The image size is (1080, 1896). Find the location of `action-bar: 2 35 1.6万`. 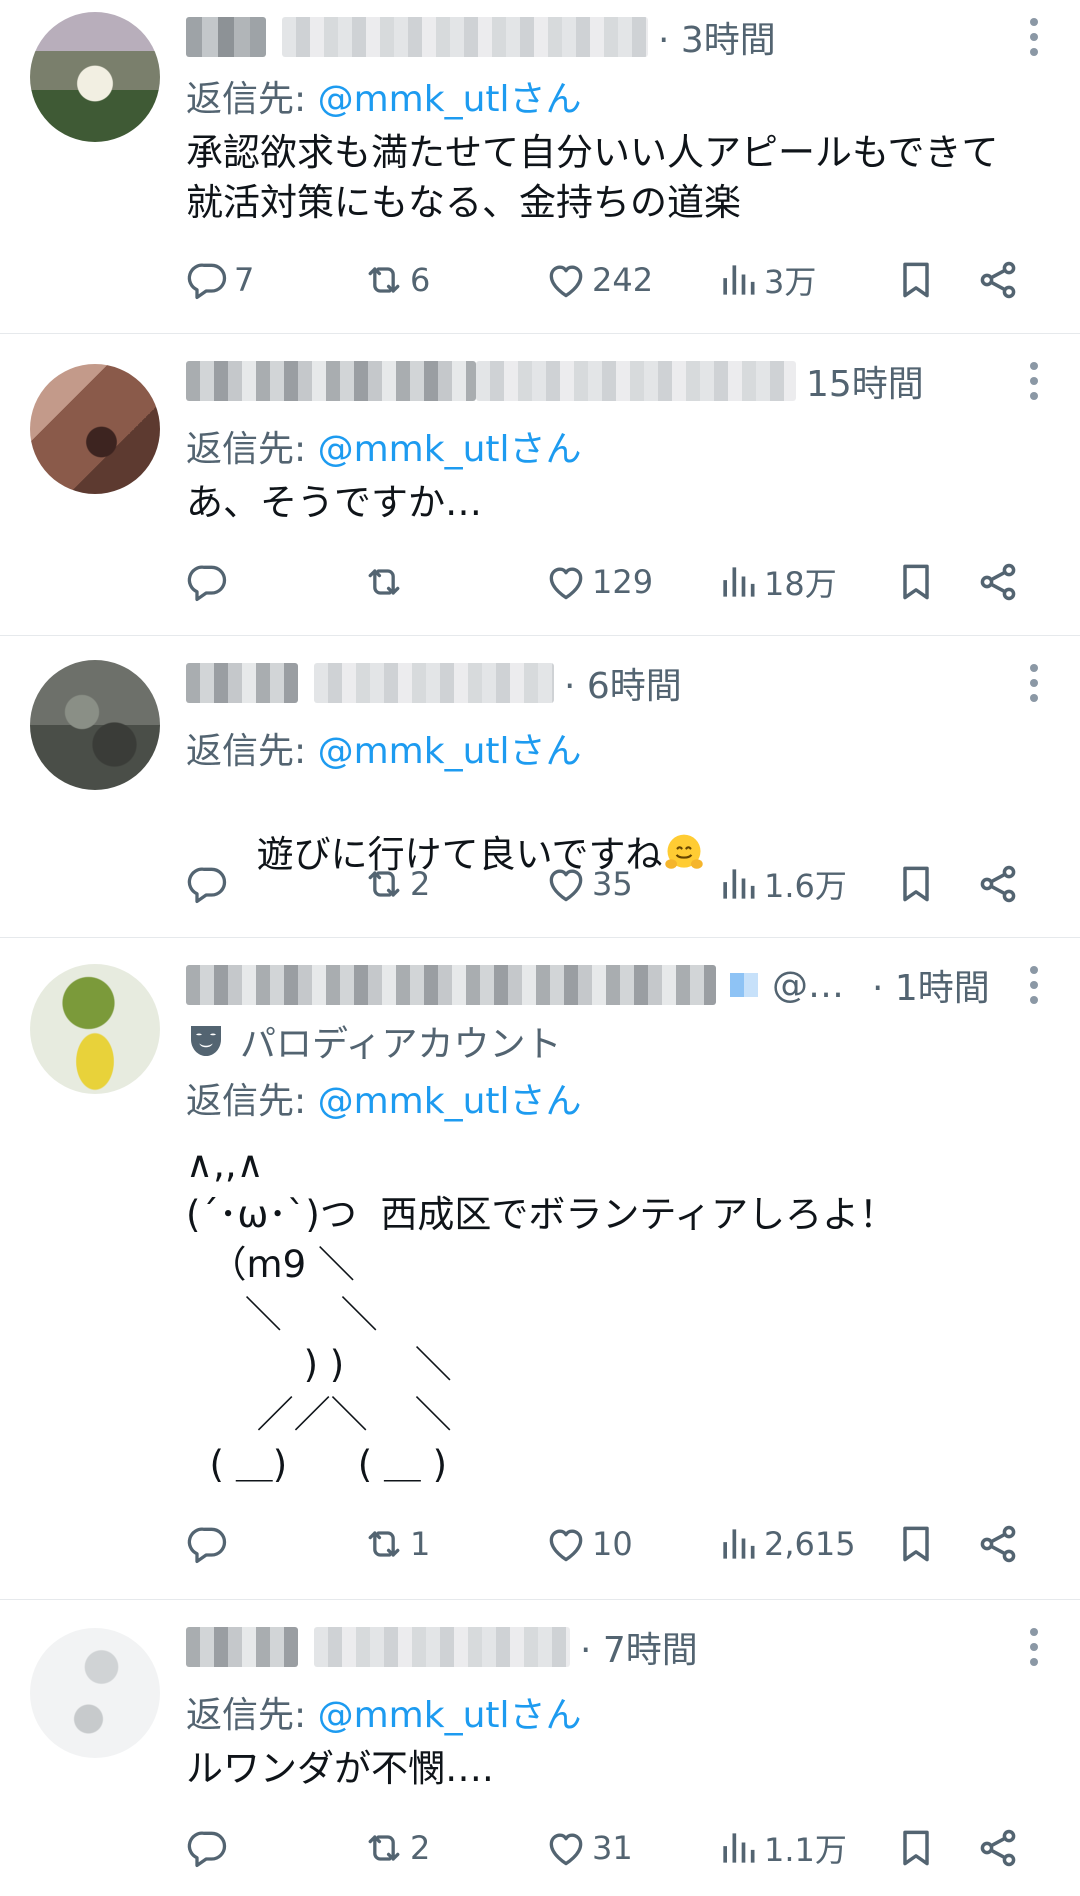

action-bar: 2 35 1.6万 is located at coordinates (616, 884).